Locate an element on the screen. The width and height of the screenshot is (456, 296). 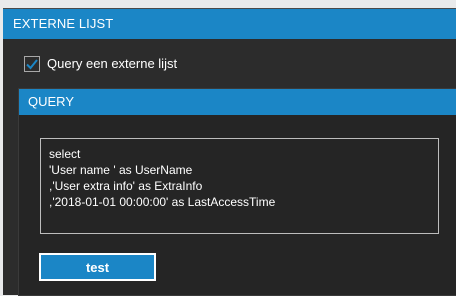
query-externe-lijst-option: Query een externe lijst is located at coordinates (100, 64).